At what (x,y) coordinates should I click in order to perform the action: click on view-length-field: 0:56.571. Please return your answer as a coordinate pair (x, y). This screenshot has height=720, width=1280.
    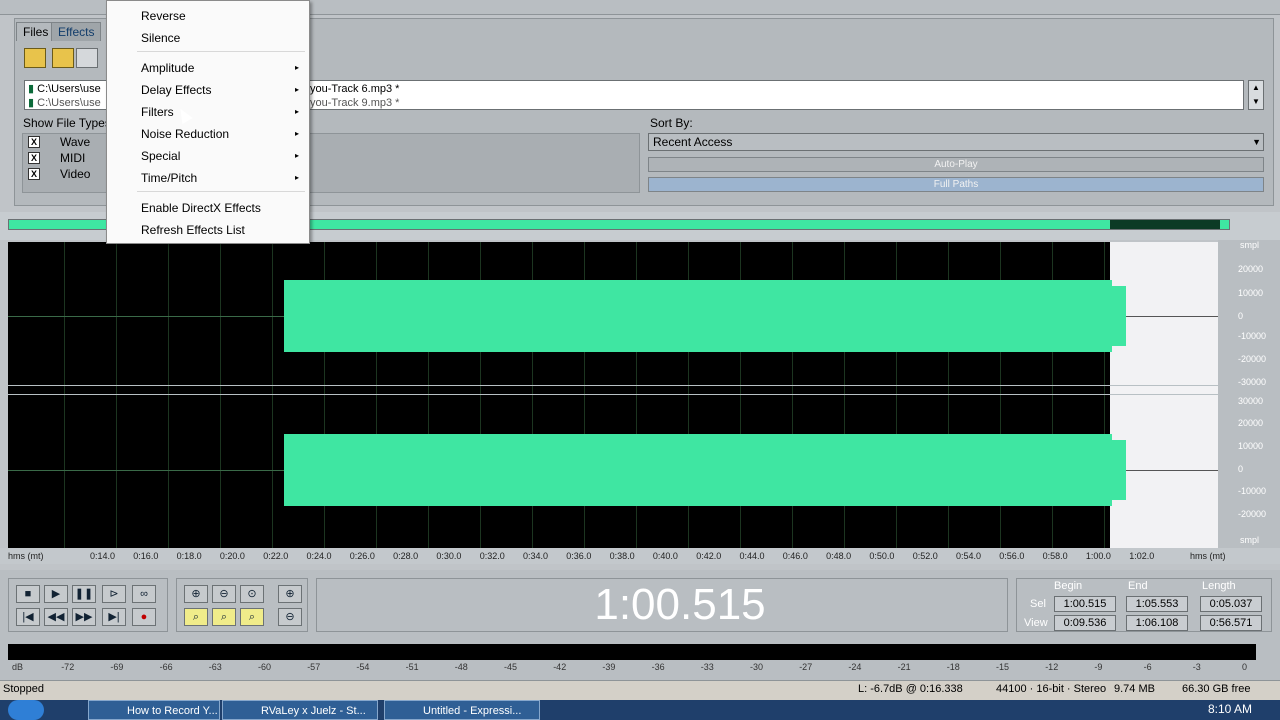
    Looking at the image, I should click on (1231, 623).